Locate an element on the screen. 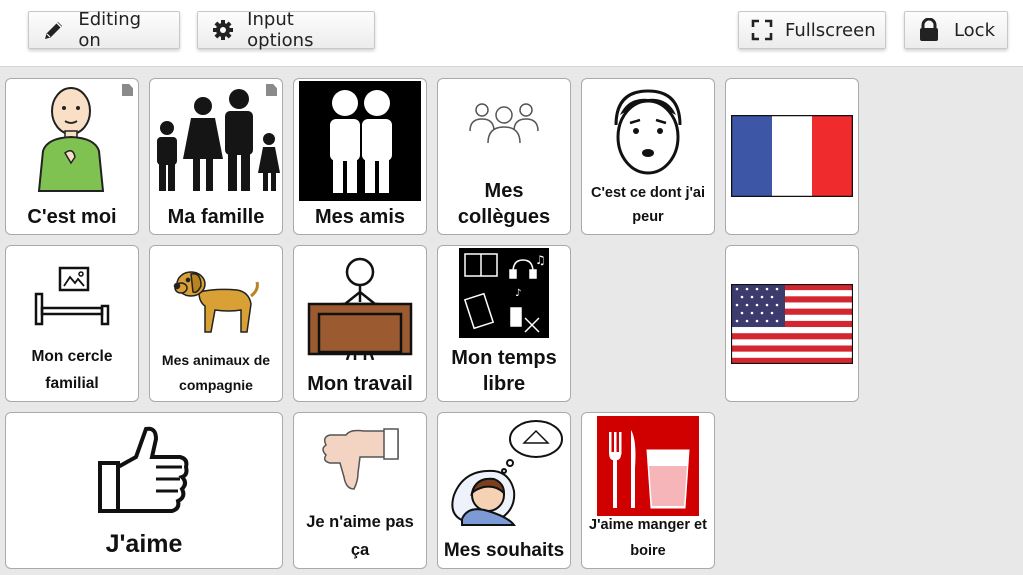  cell-label: C'est moi is located at coordinates (72, 217).